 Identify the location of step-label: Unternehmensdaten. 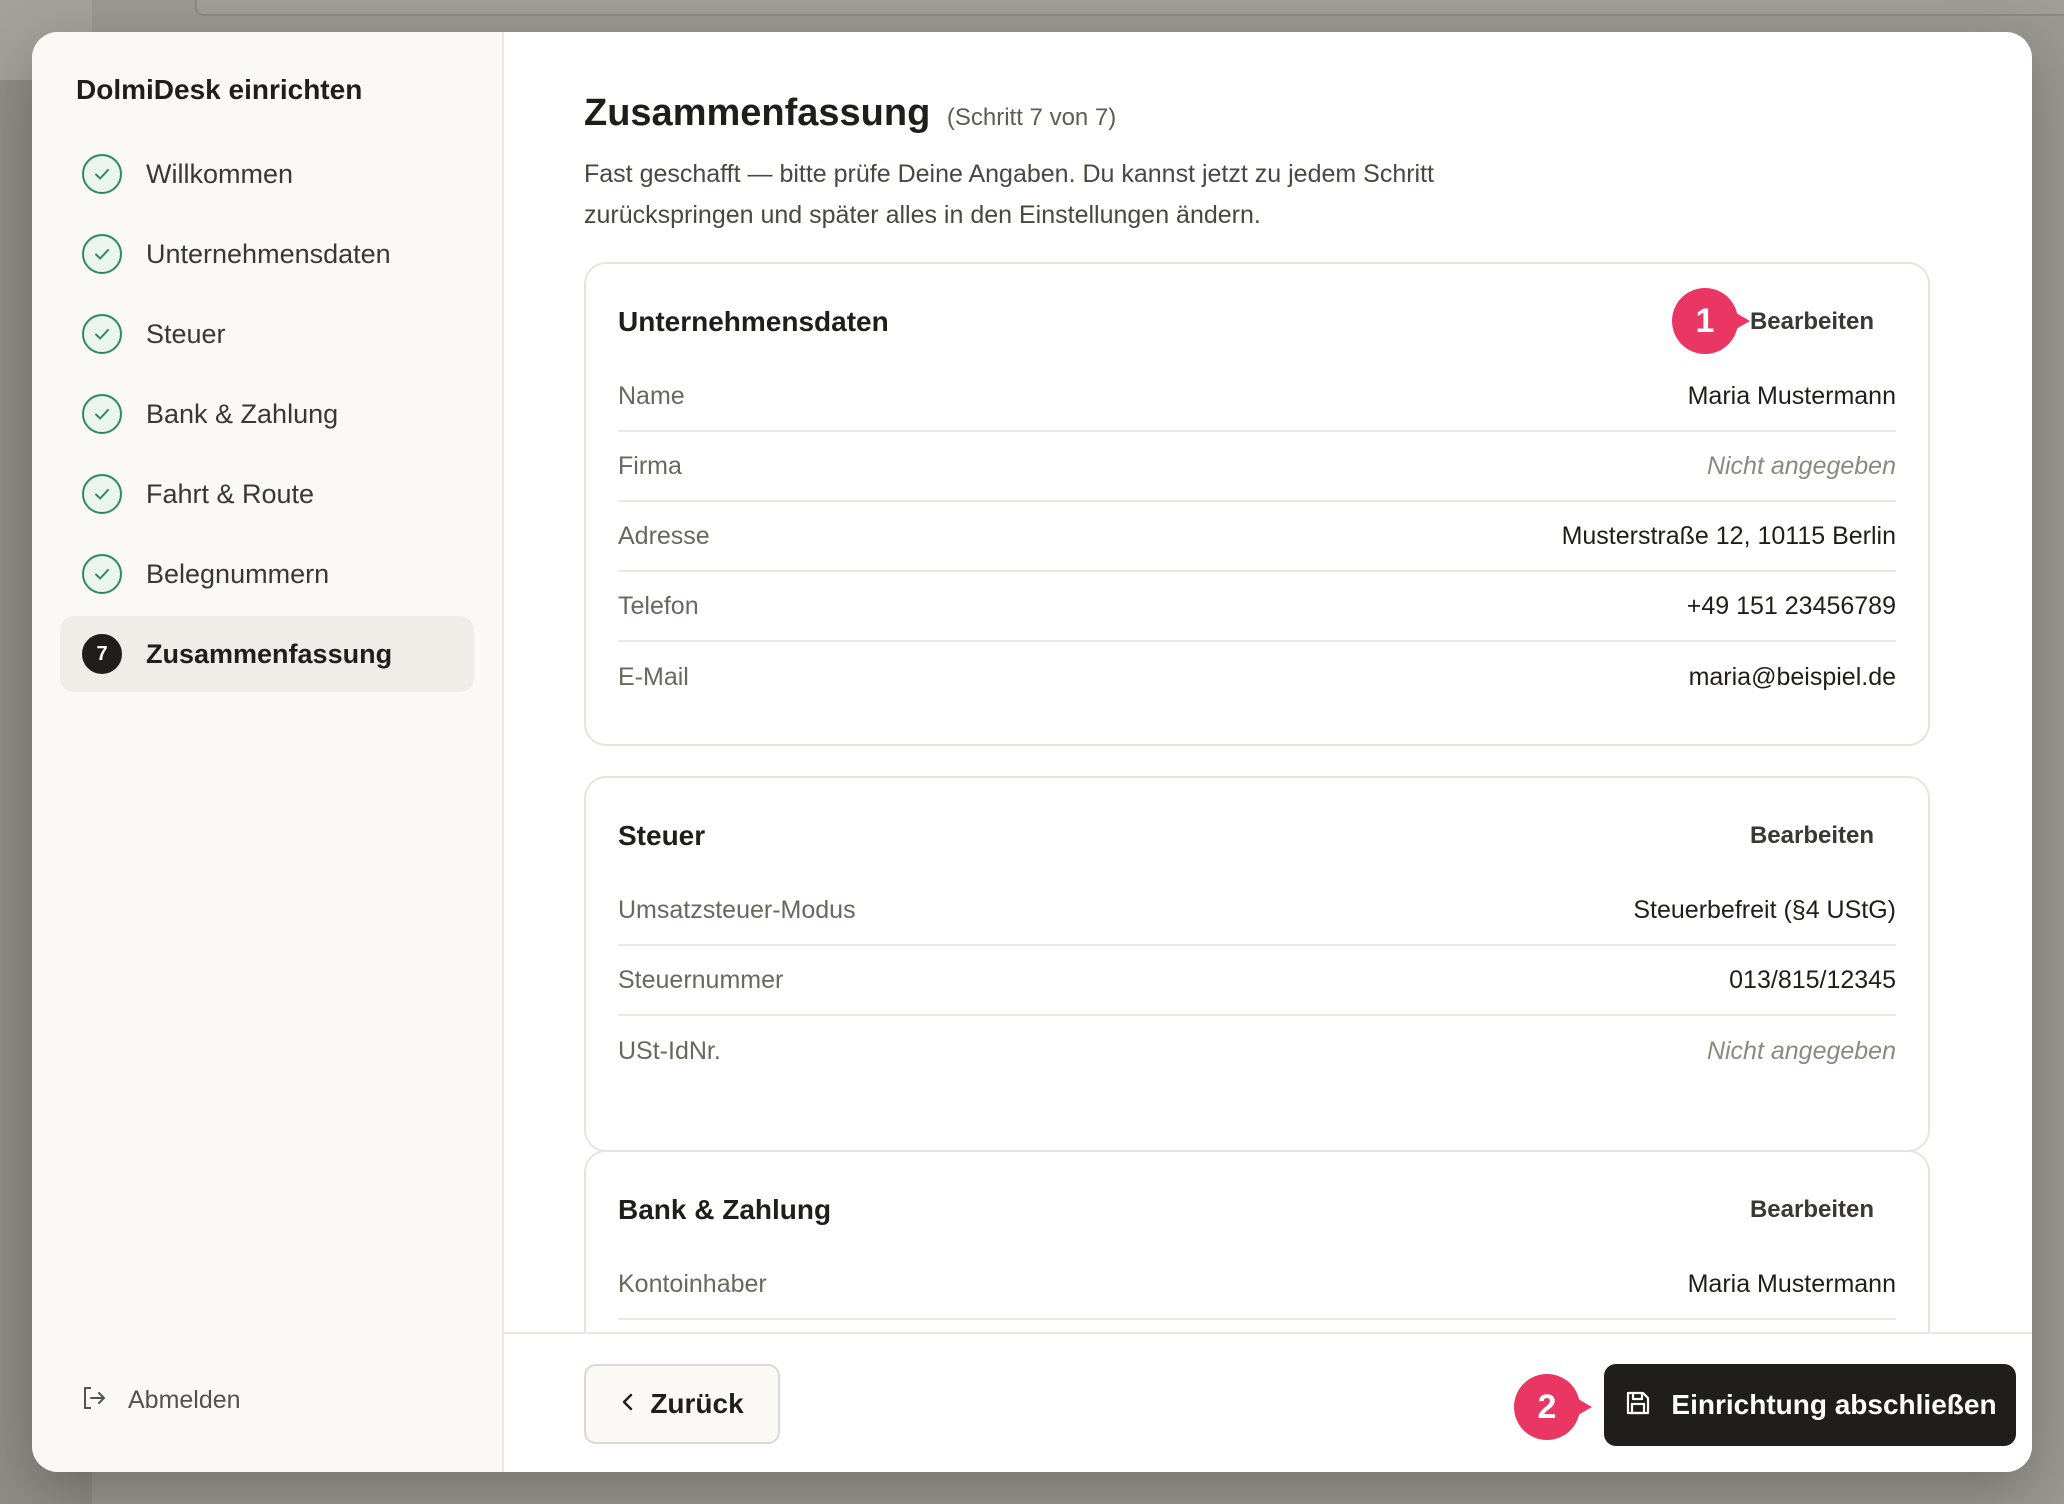
(268, 253).